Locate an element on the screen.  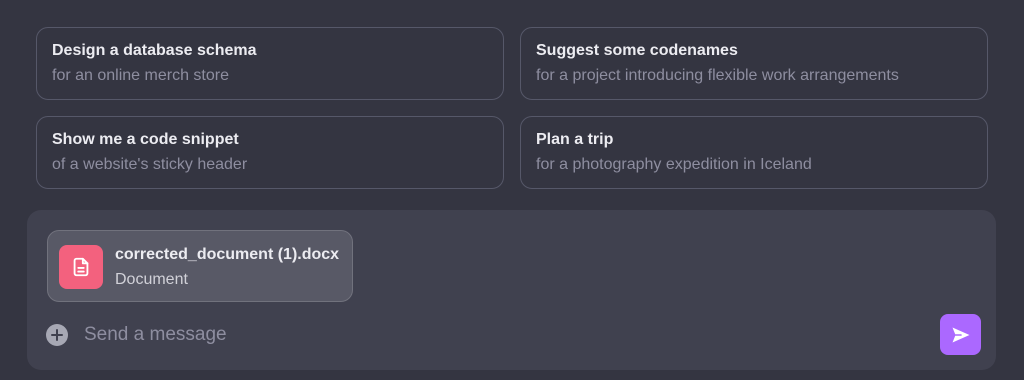
plus-circle-icon is located at coordinates (57, 335).